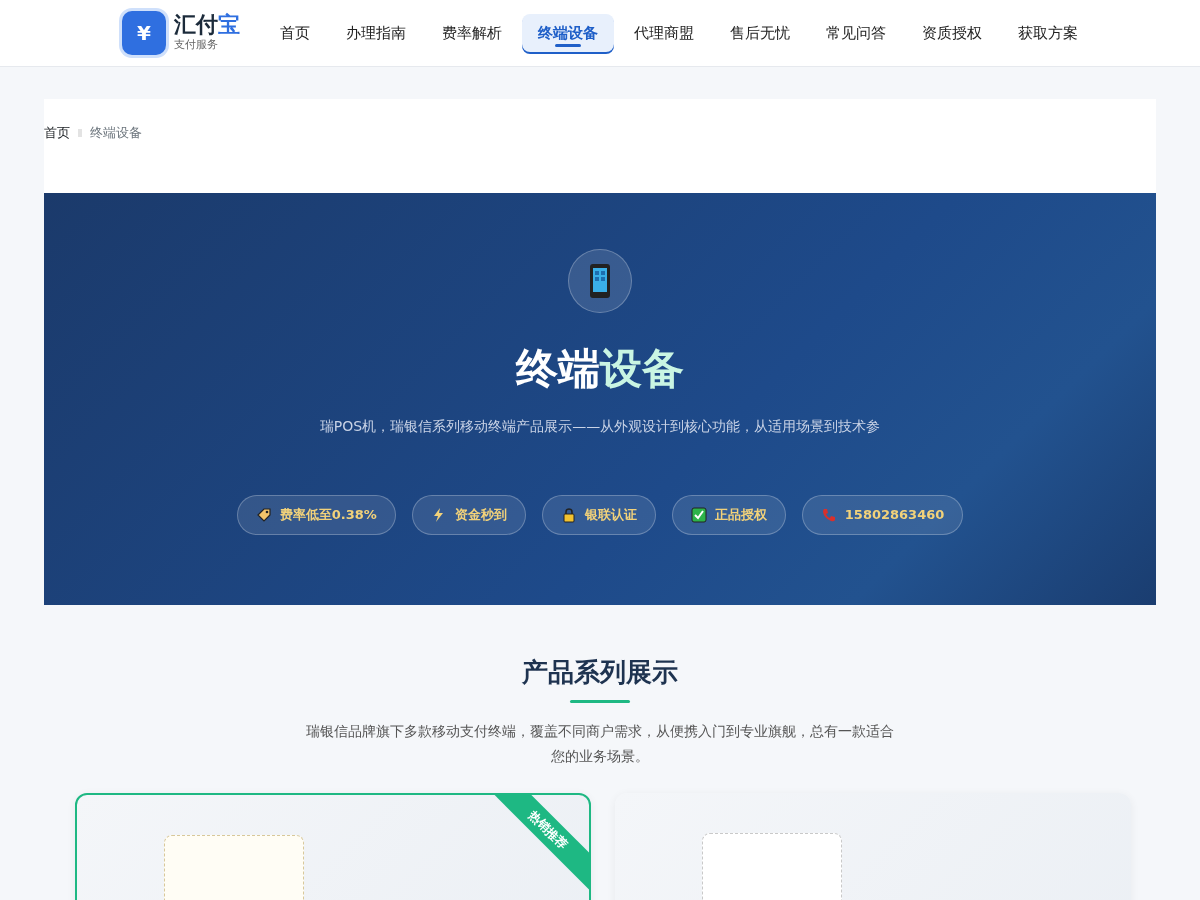  Describe the element at coordinates (600, 281) in the screenshot. I see `smartphone-icon` at that location.